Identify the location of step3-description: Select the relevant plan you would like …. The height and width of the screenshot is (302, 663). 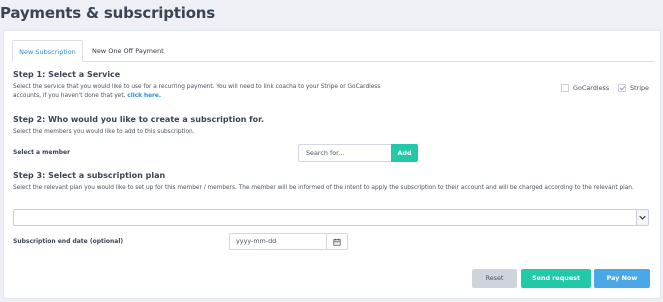
(323, 188).